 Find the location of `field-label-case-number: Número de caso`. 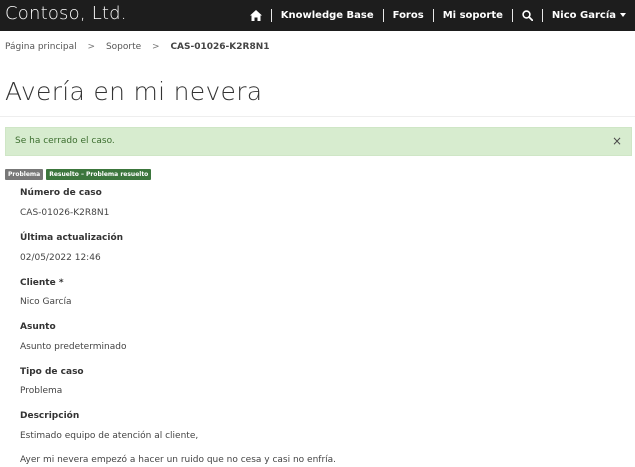

field-label-case-number: Número de caso is located at coordinates (61, 193).